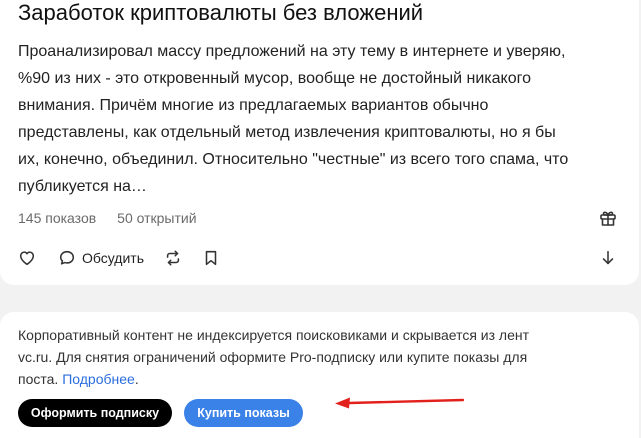 The image size is (641, 438). What do you see at coordinates (95, 413) in the screenshot?
I see `subscribe-button: Оформить подписку` at bounding box center [95, 413].